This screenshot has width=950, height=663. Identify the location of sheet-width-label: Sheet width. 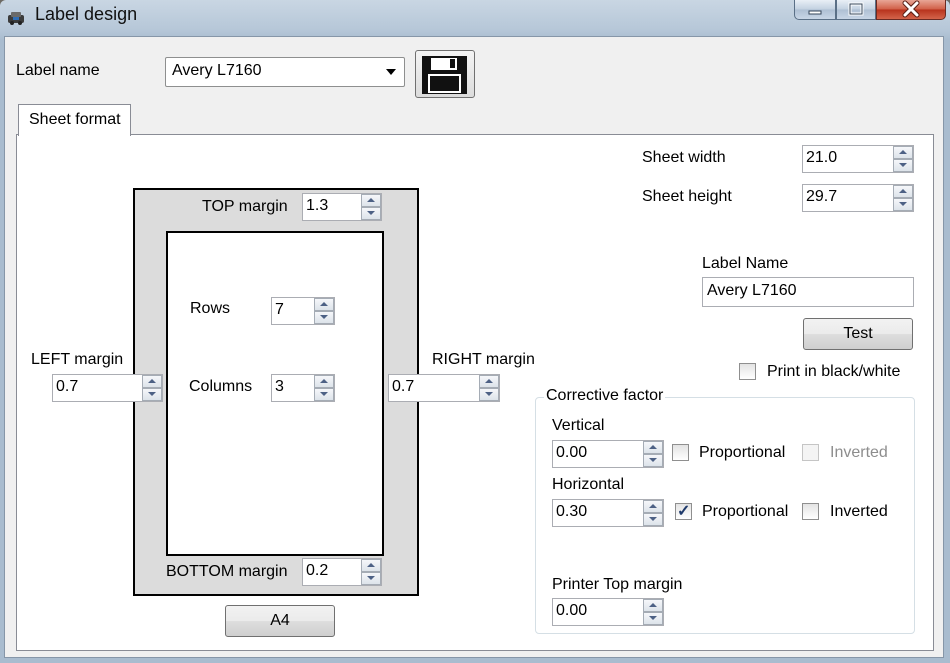
(684, 157).